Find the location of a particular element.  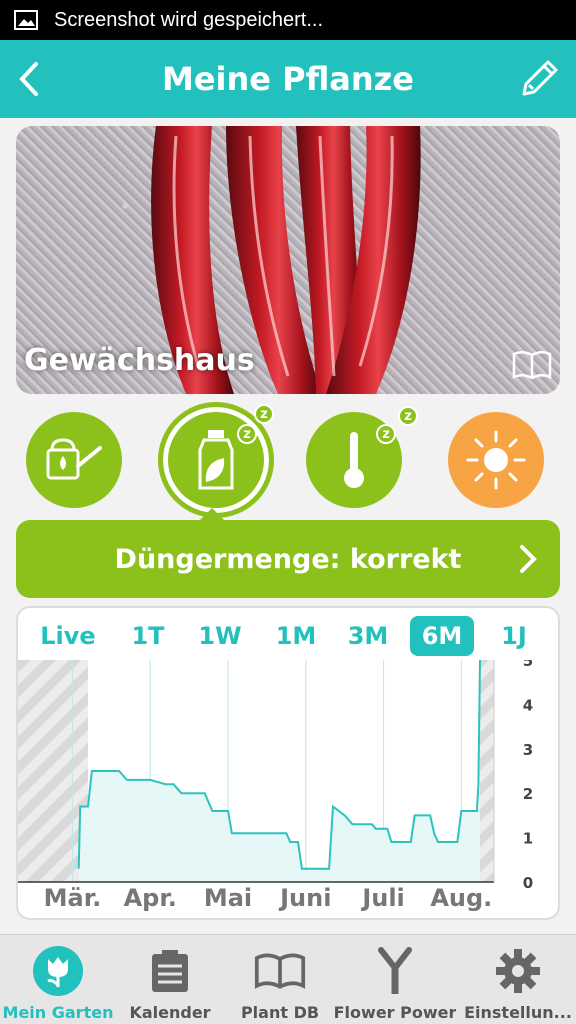

range-3m: 3M is located at coordinates (368, 636).